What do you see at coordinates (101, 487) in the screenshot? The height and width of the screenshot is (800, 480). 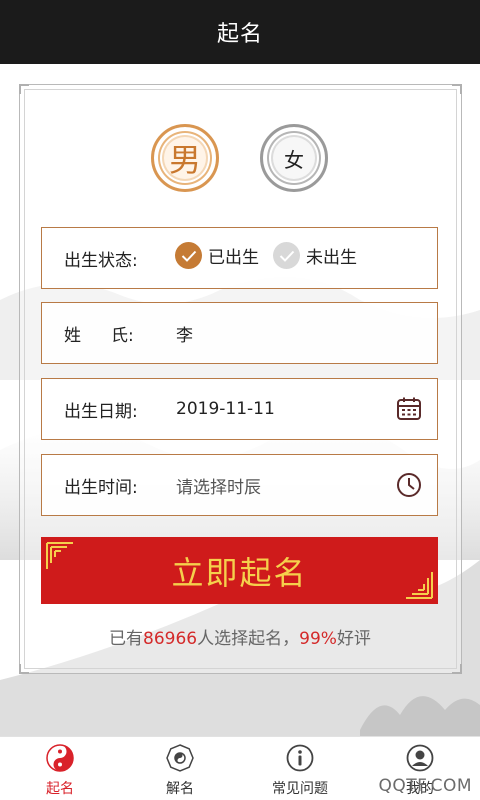 I see `birth-time-label: 出生时间:` at bounding box center [101, 487].